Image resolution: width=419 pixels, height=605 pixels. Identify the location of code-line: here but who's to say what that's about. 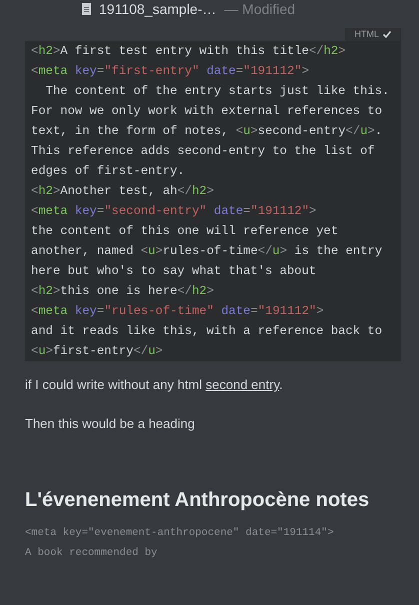
(174, 271).